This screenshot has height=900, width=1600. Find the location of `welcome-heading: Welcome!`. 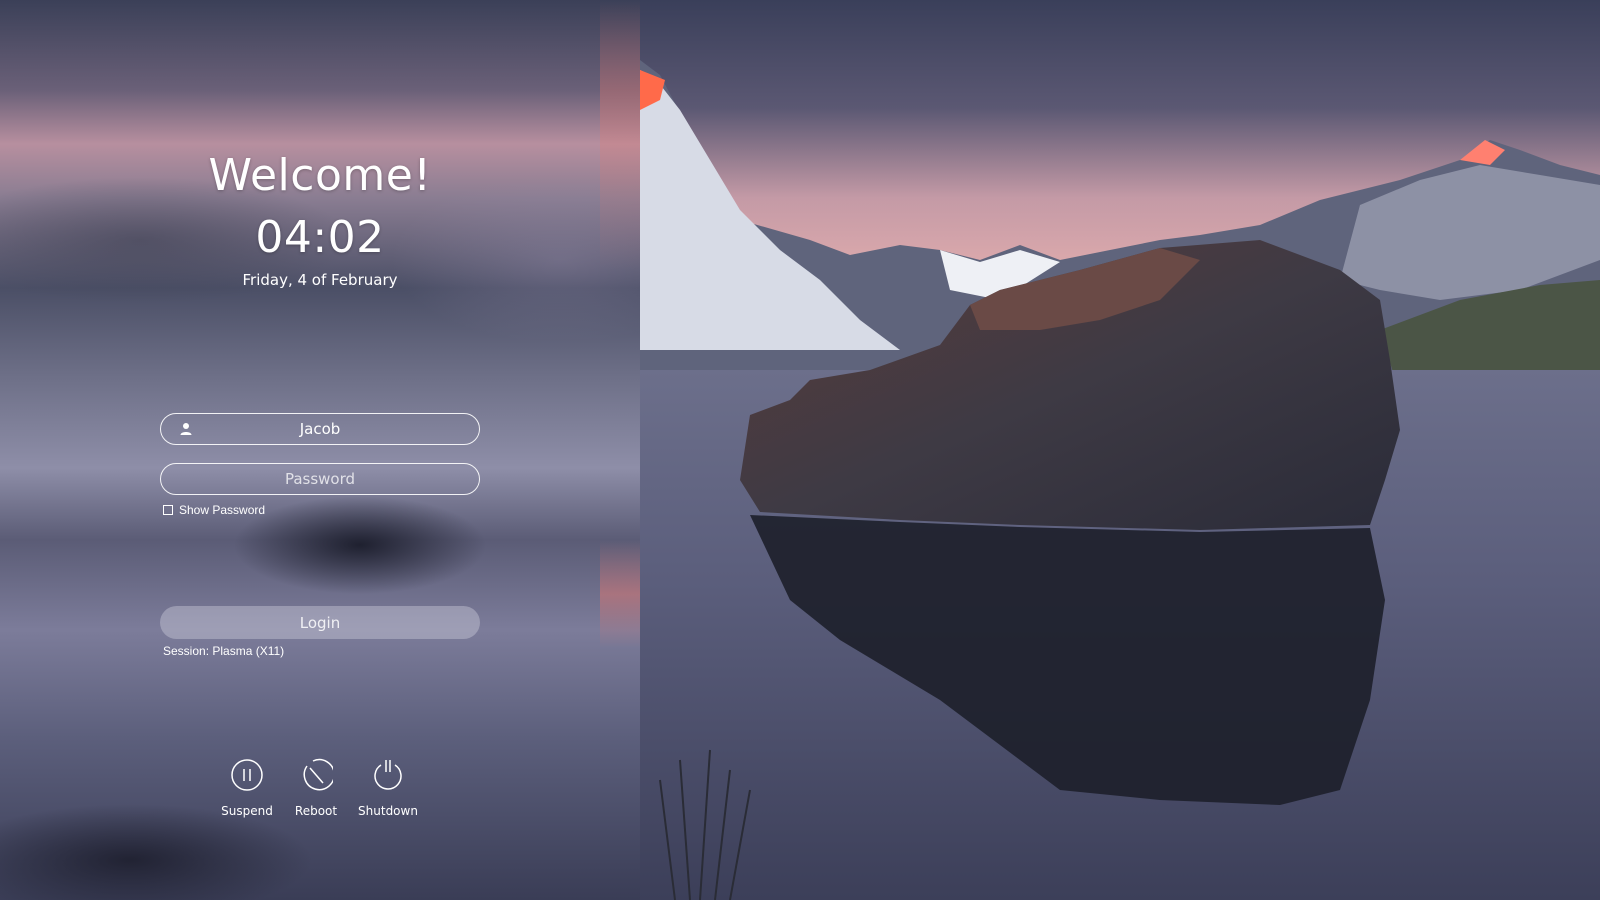

welcome-heading: Welcome! is located at coordinates (320, 175).